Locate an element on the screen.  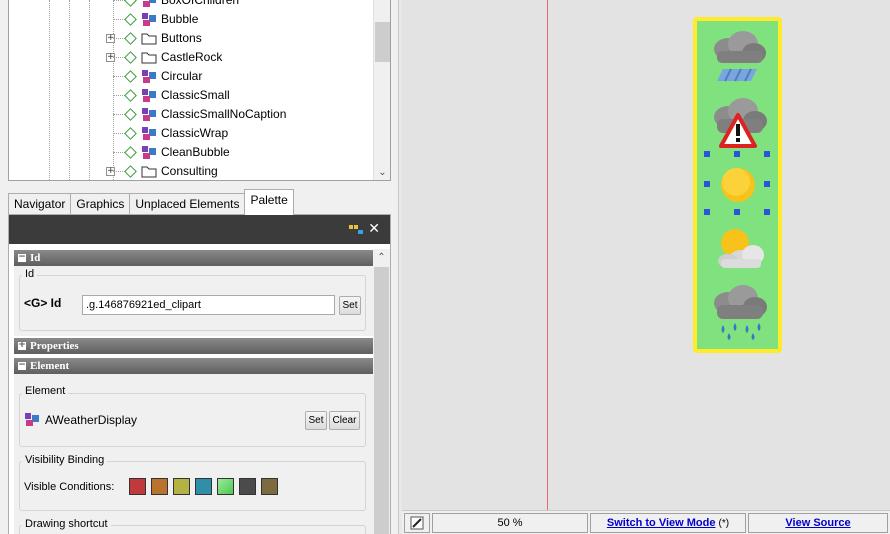
element-clear-button: Clear is located at coordinates (344, 420).